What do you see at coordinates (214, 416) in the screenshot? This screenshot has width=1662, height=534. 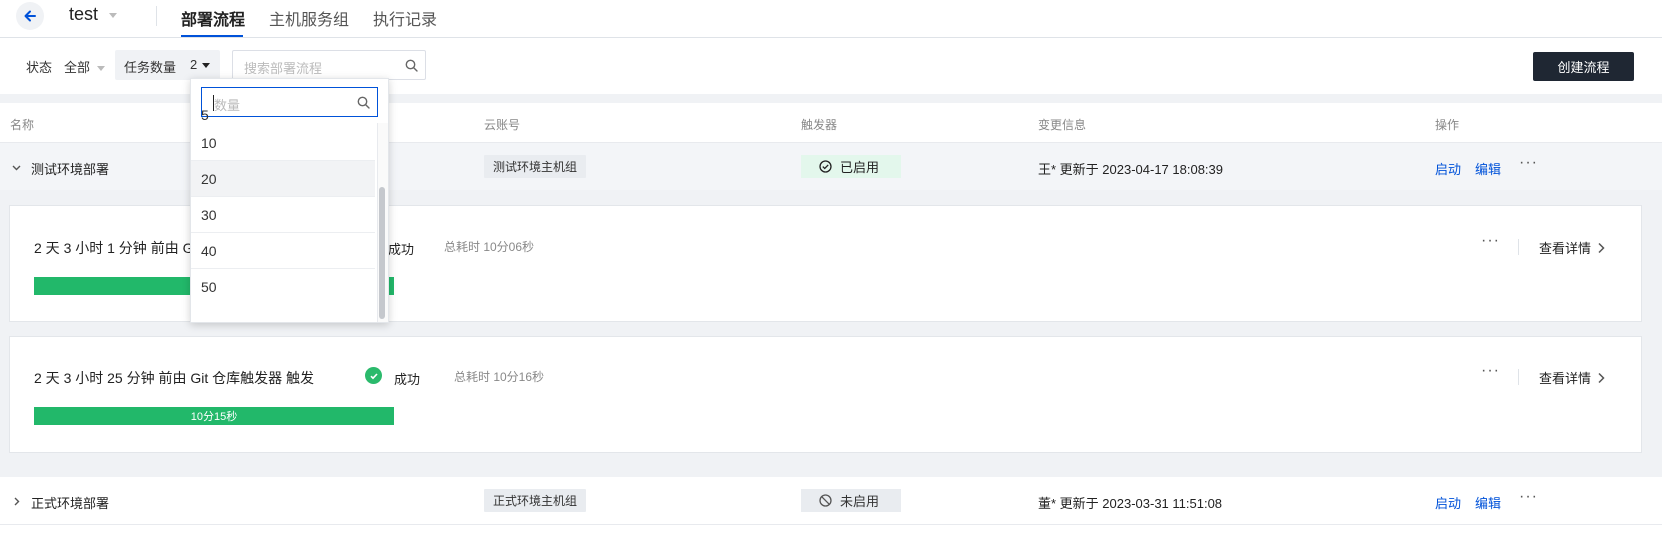 I see `run-progress-bar: 10分15秒` at bounding box center [214, 416].